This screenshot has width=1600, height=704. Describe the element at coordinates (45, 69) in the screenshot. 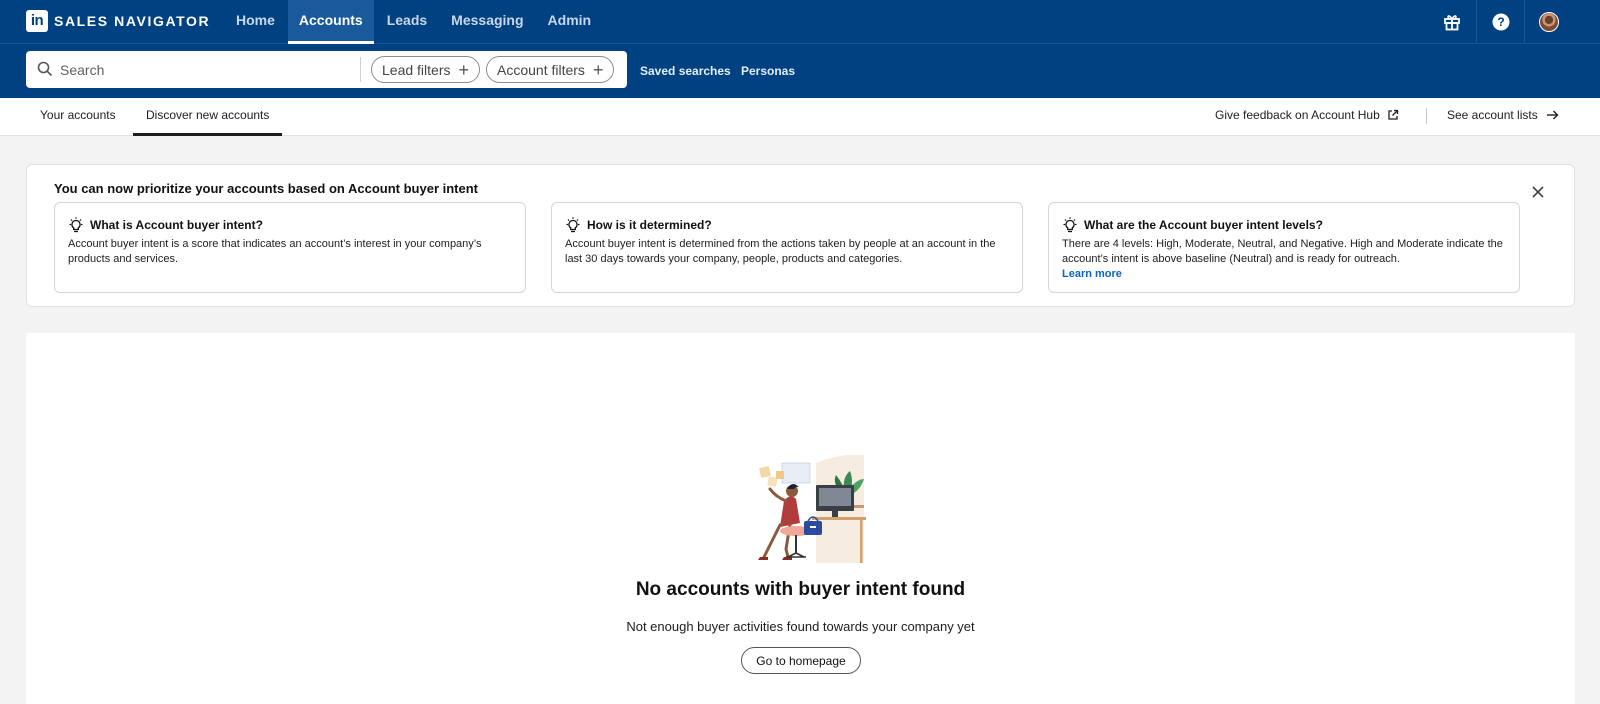

I see `search-icon` at that location.